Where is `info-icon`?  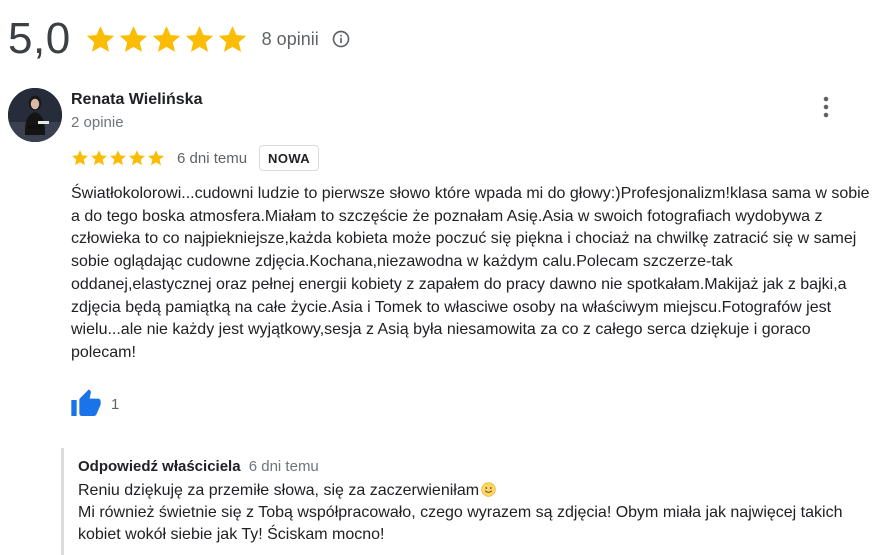 info-icon is located at coordinates (341, 39).